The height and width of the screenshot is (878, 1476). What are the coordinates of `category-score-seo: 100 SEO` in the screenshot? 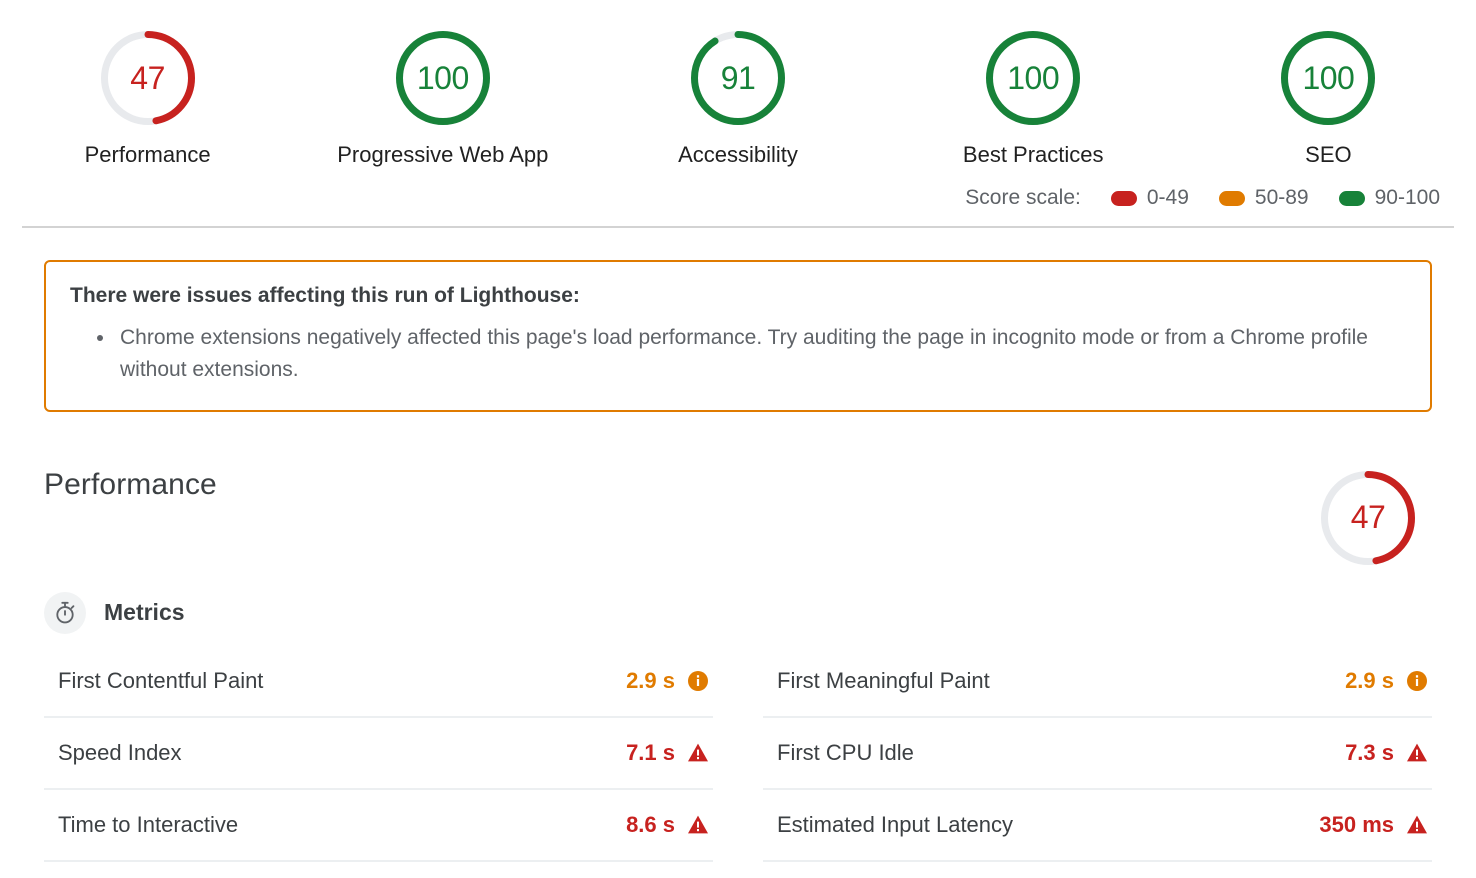 It's located at (1328, 99).